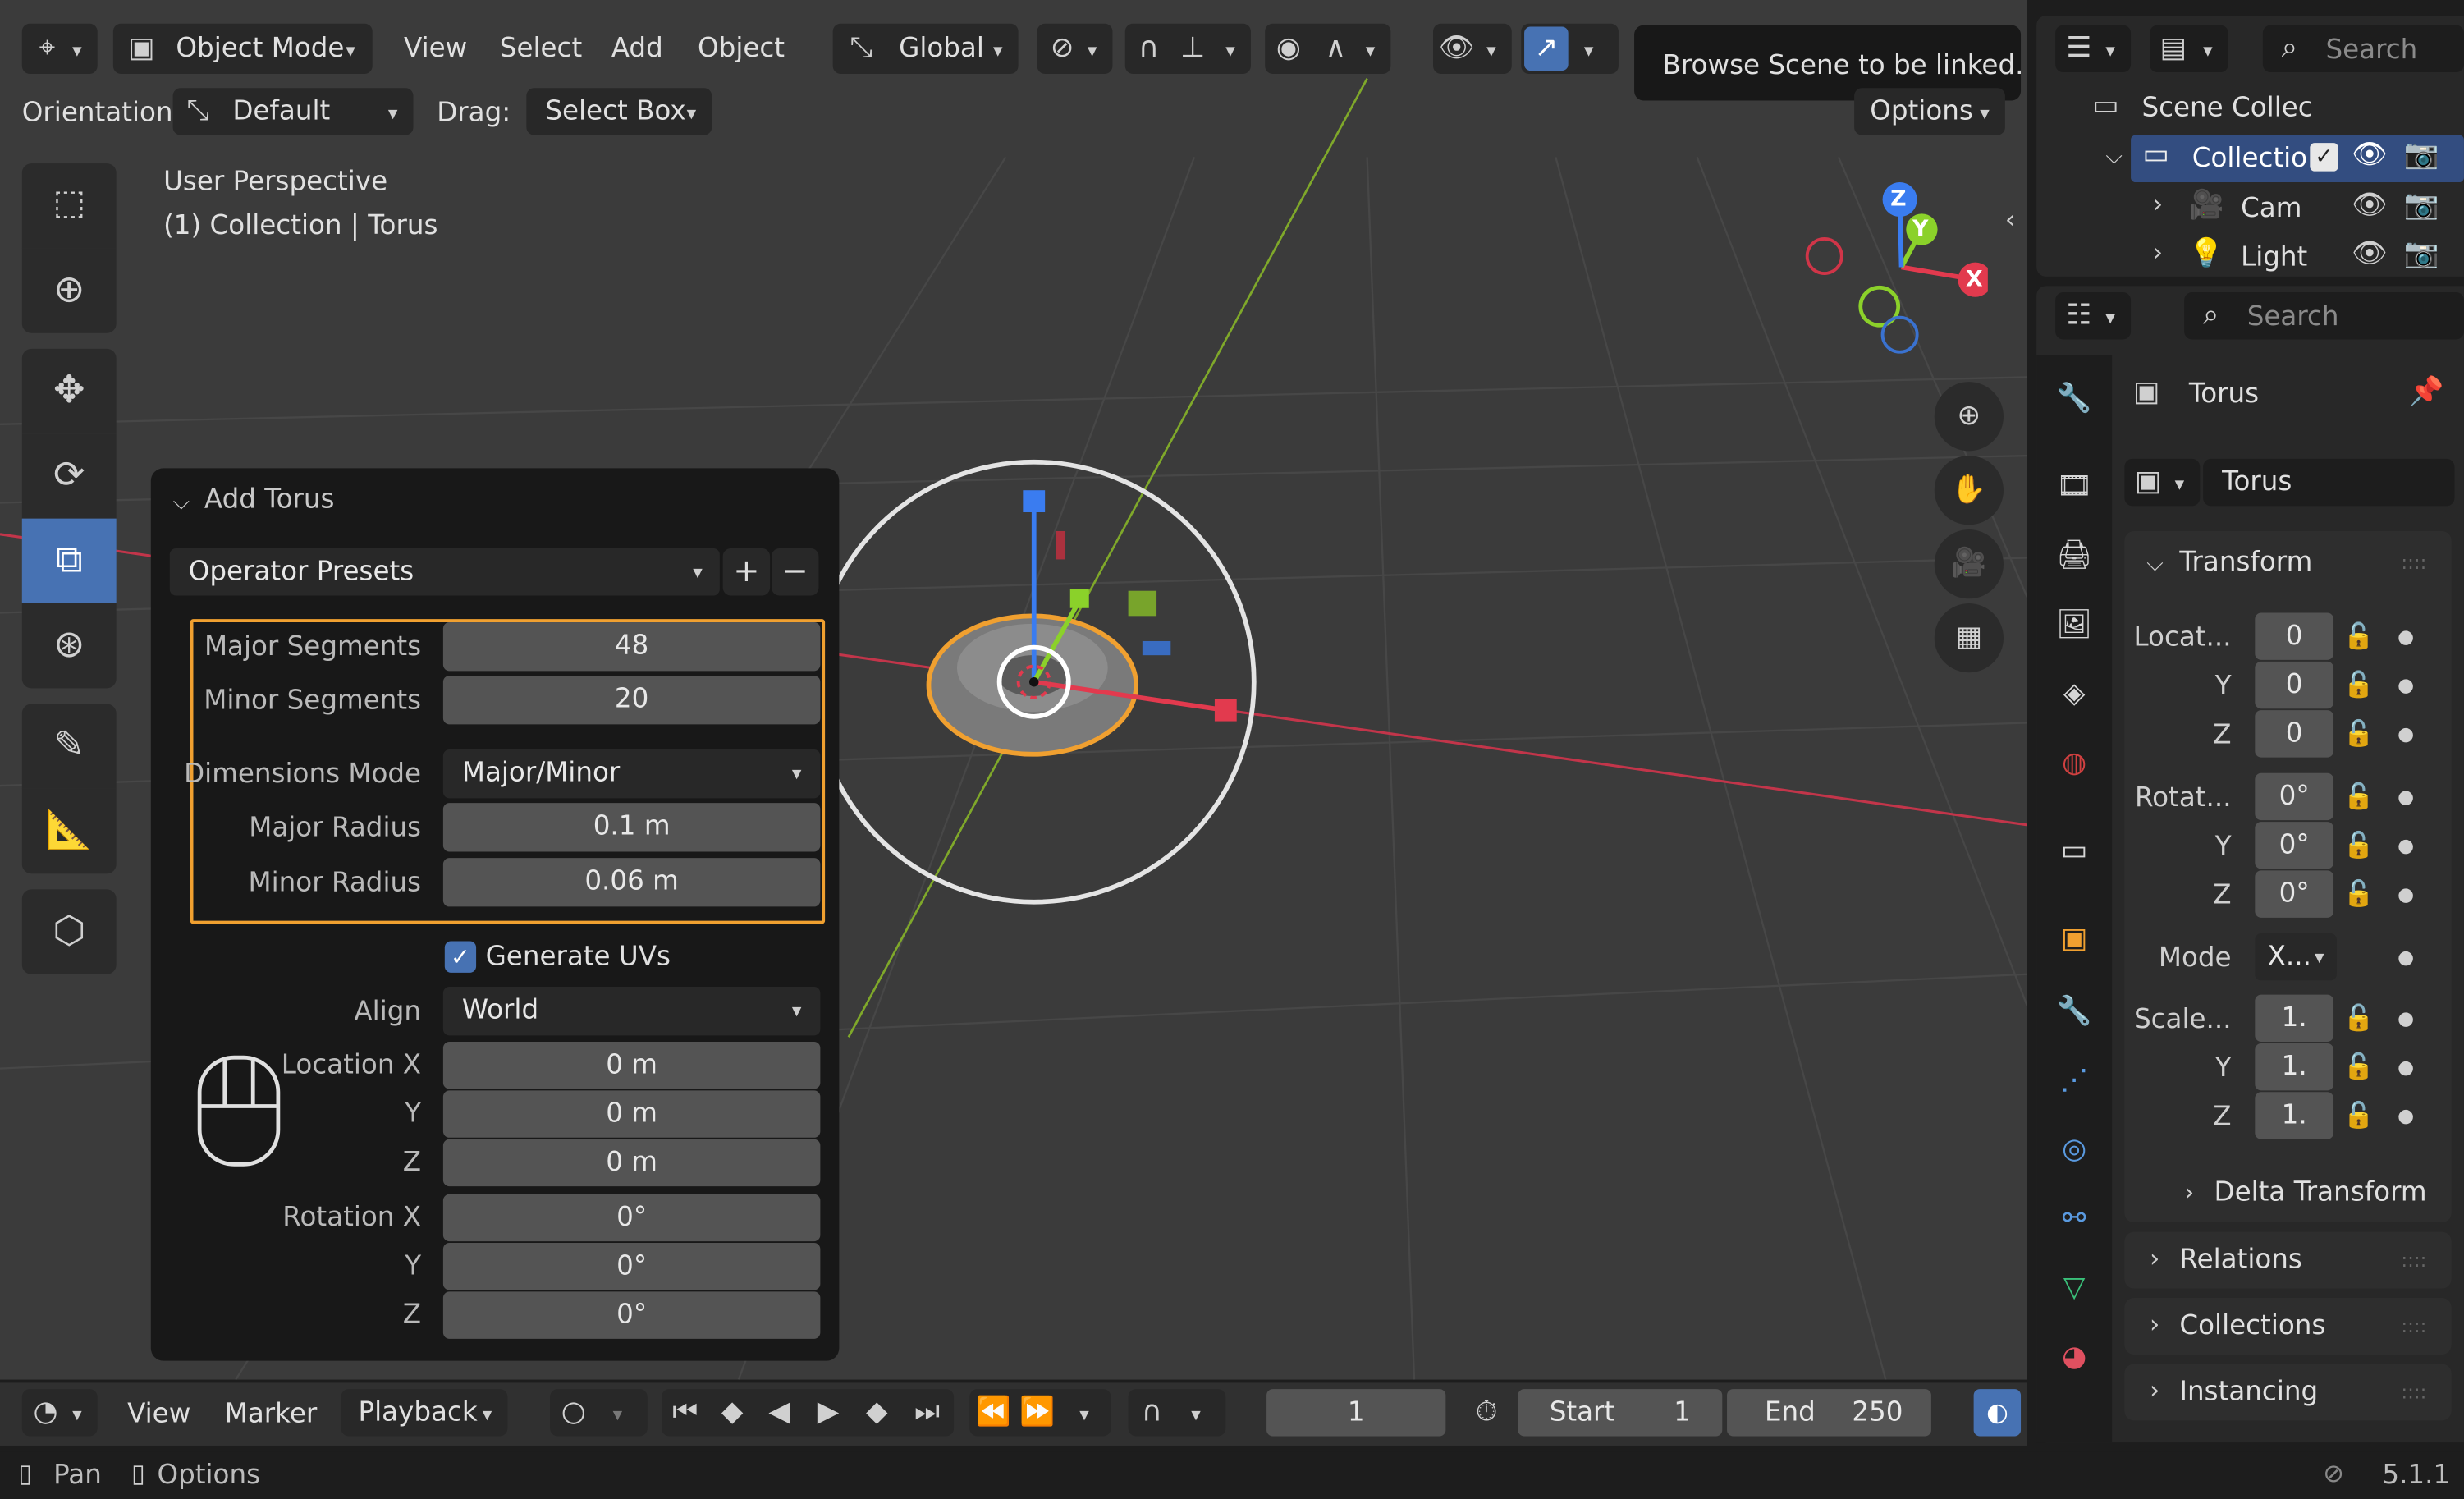 The height and width of the screenshot is (1499, 2464). I want to click on tool-measure: 📐, so click(69, 831).